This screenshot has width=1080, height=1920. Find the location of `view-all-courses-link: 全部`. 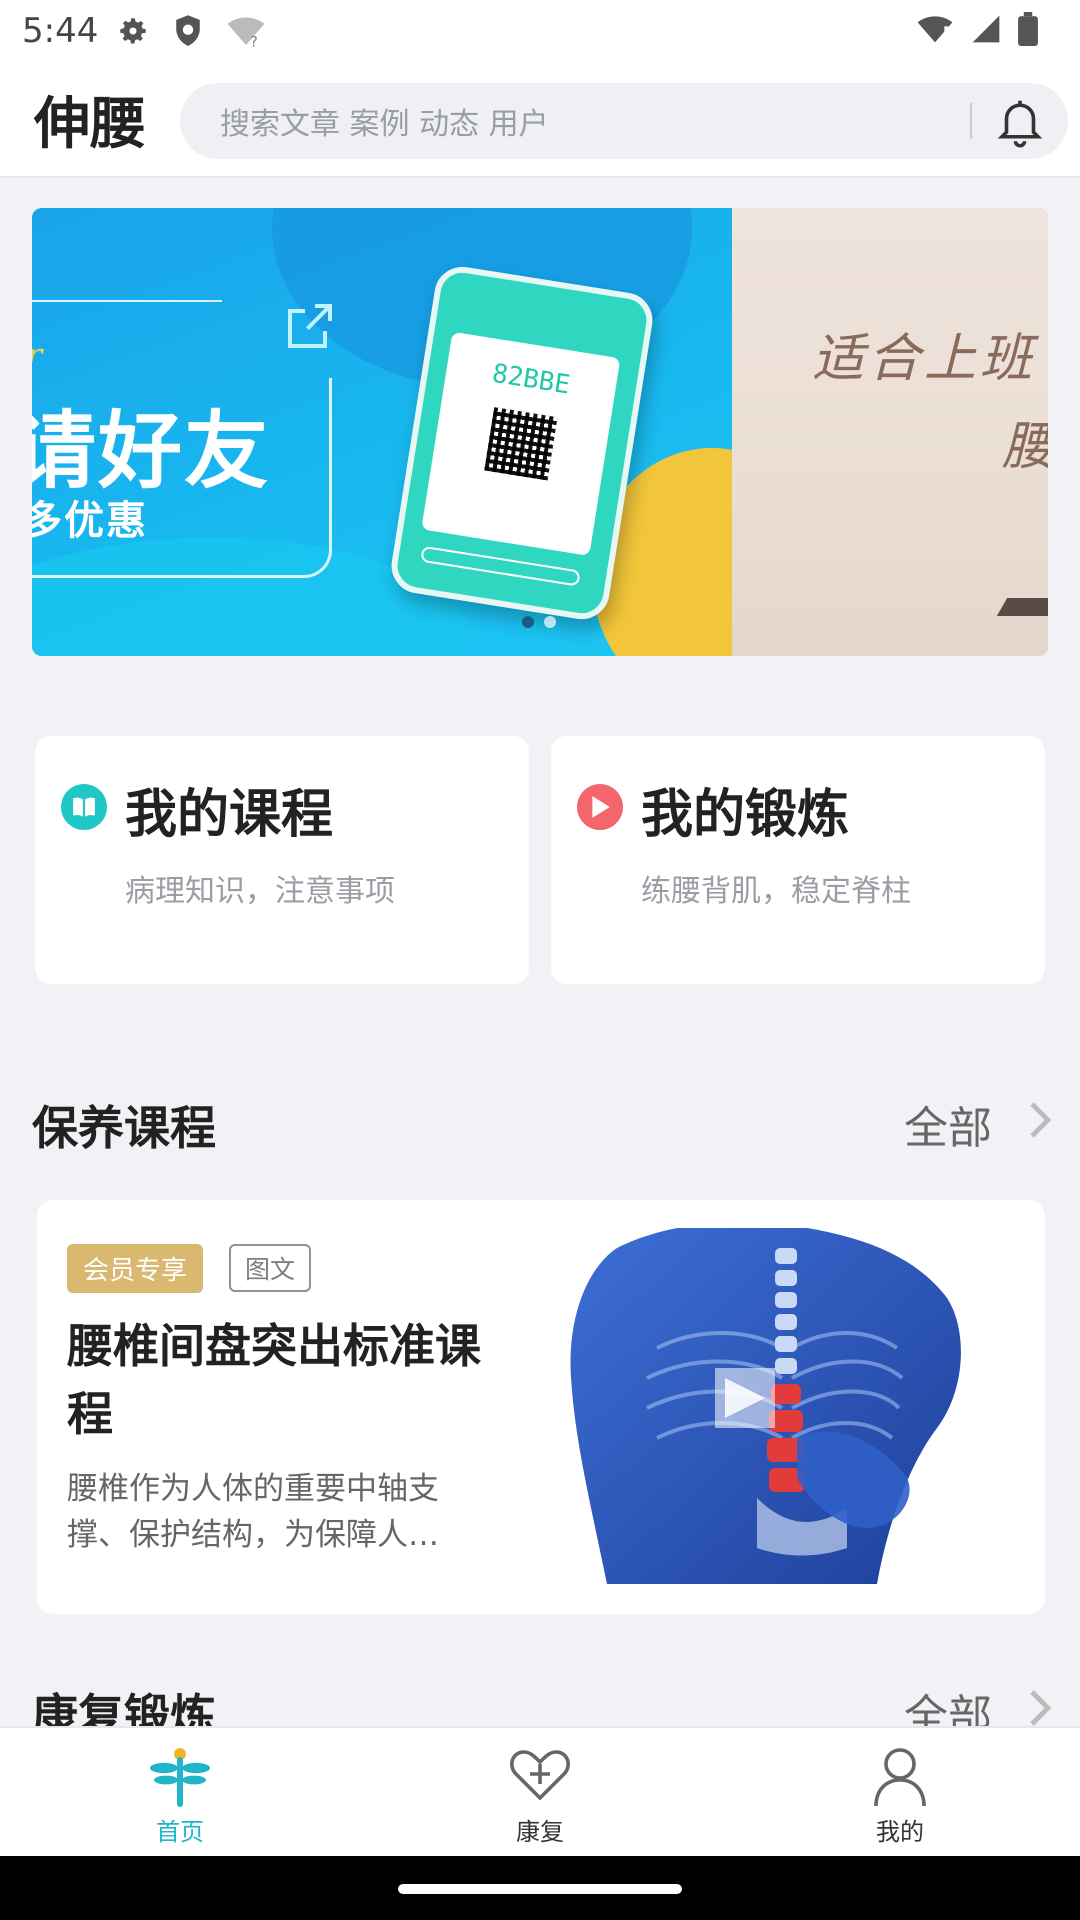

view-all-courses-link: 全部 is located at coordinates (948, 1124).